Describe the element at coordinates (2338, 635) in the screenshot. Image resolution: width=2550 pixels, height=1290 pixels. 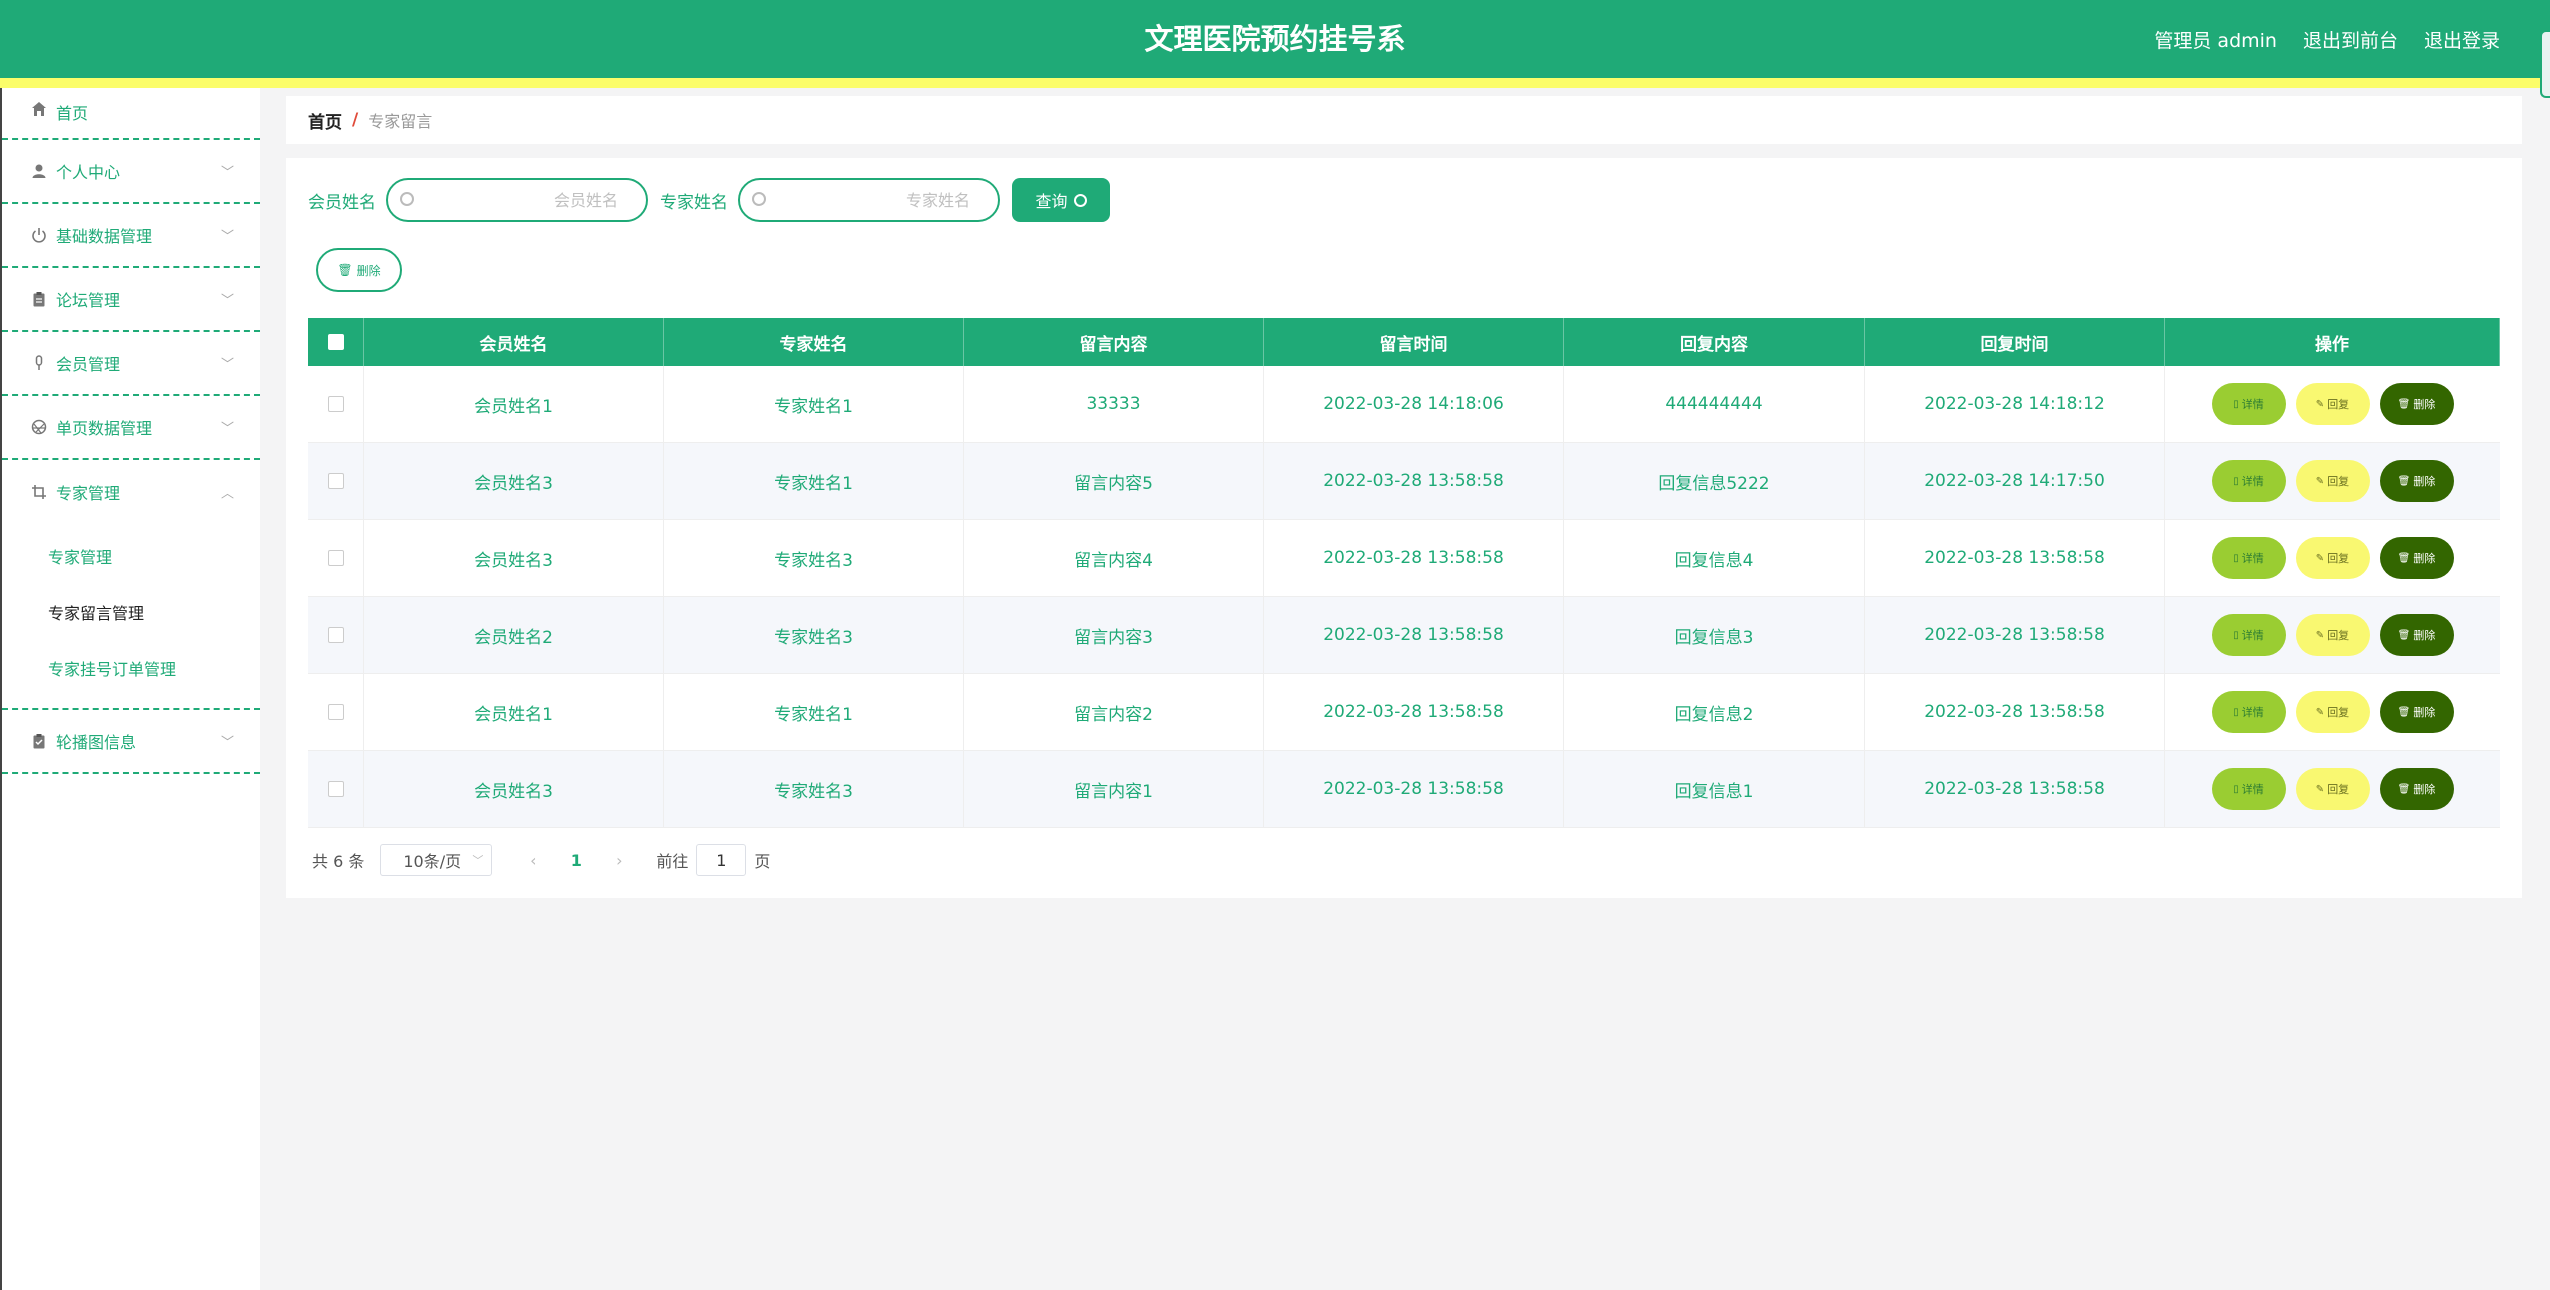
I see `reply-button-label: 回复` at that location.